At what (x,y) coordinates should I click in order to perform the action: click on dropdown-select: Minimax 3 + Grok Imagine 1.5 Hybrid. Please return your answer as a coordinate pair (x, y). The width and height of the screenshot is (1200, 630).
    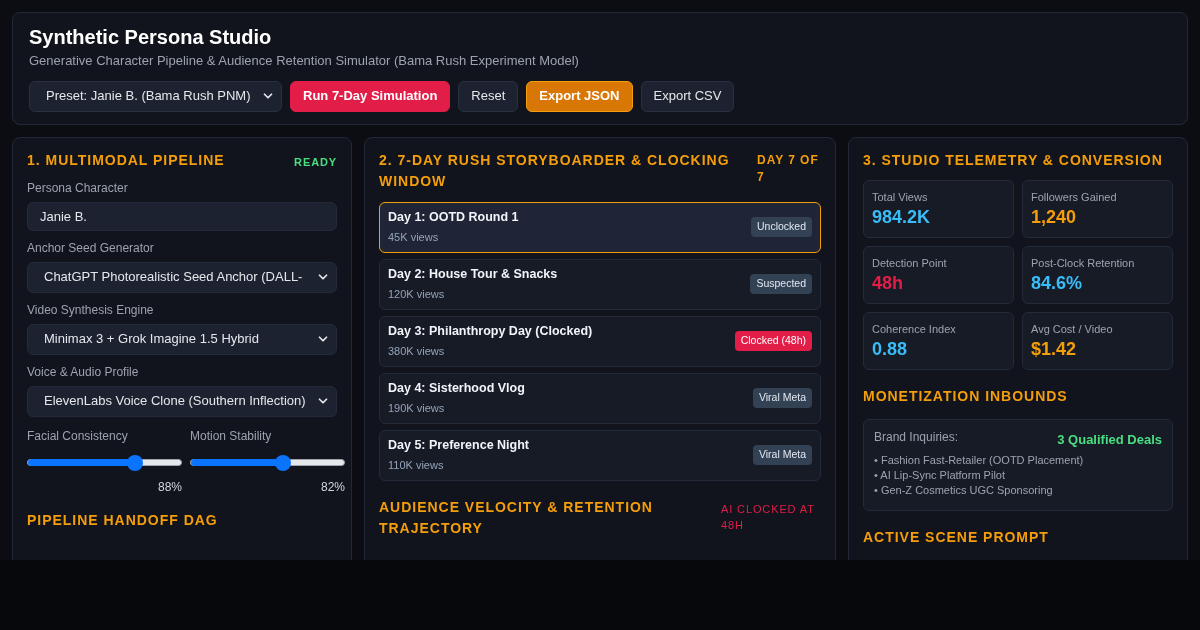
    Looking at the image, I should click on (182, 339).